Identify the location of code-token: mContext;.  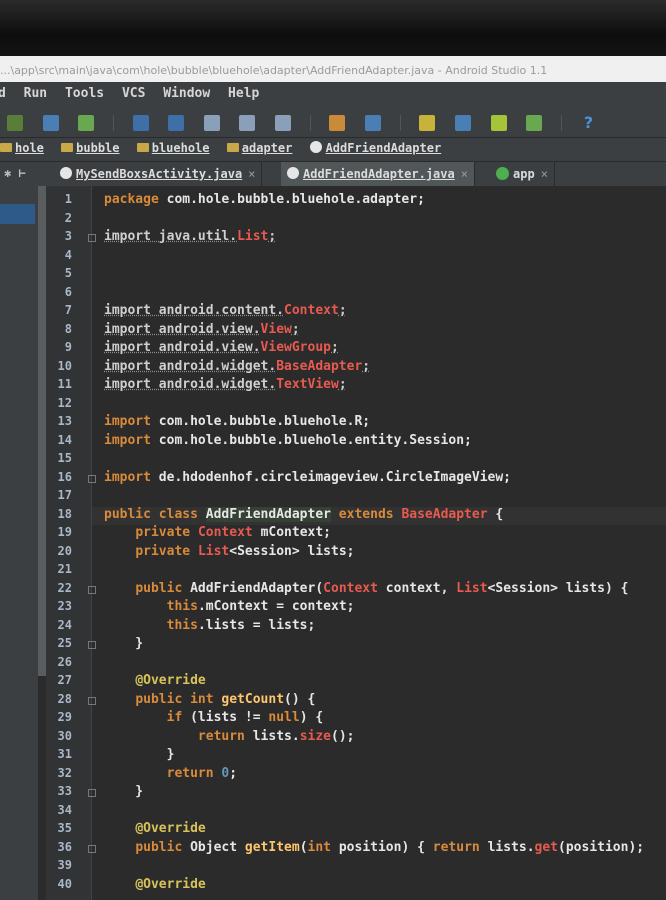
(296, 532).